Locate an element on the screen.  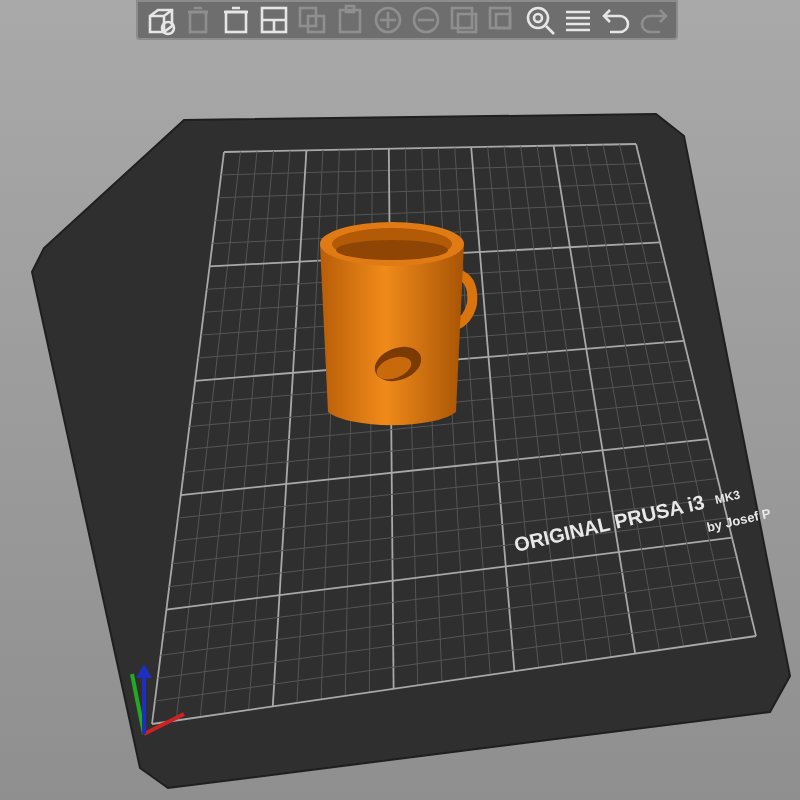
cup-model is located at coordinates (399, 324).